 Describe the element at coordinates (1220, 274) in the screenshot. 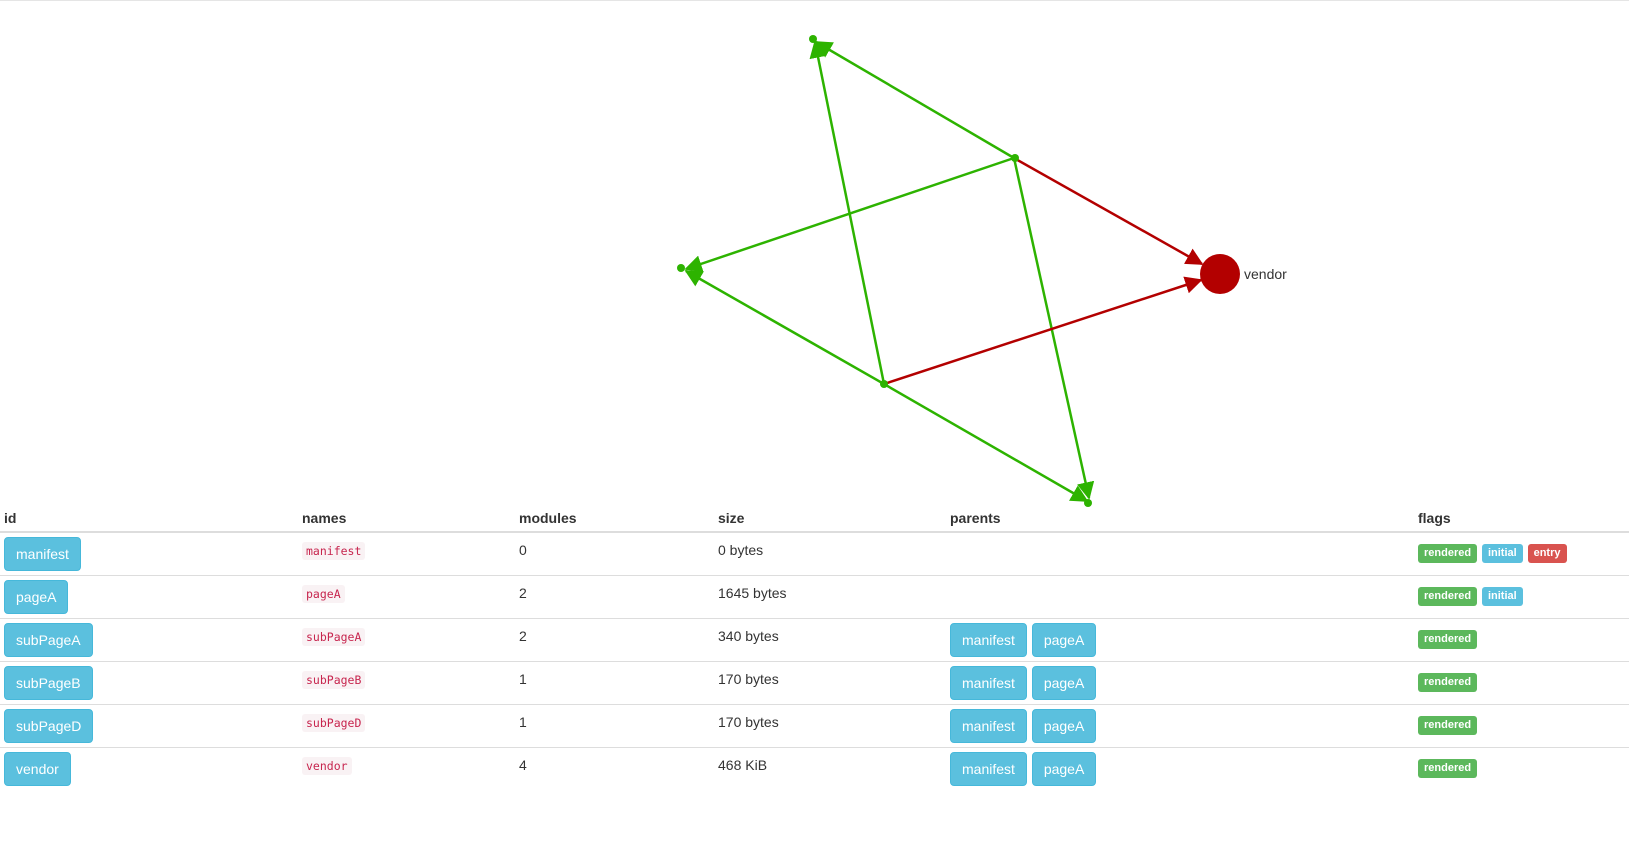

I see `graph-node-vendor` at that location.